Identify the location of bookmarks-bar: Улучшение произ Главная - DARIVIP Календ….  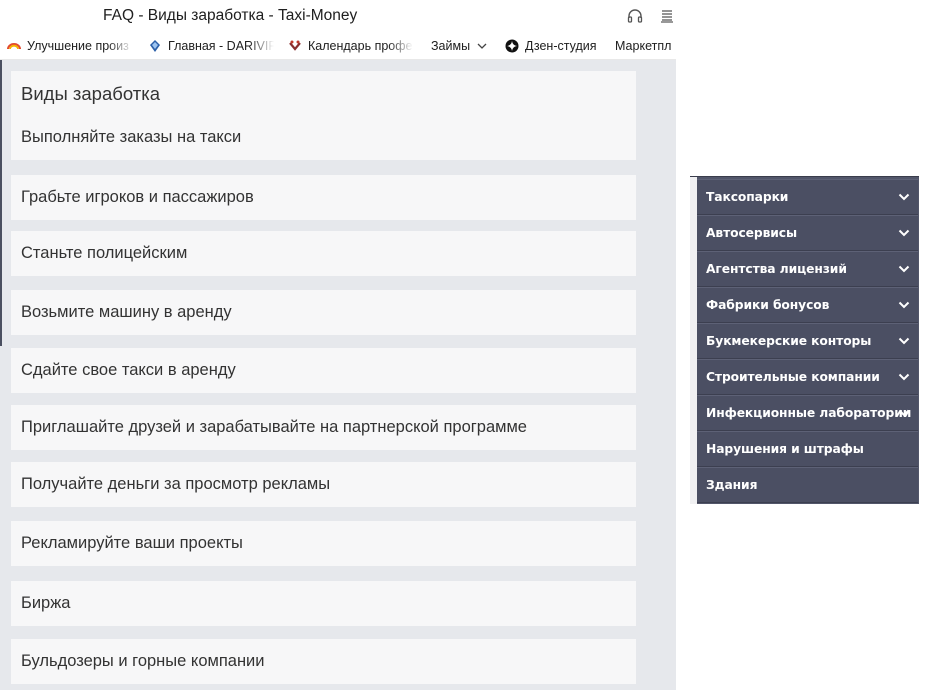
(338, 46).